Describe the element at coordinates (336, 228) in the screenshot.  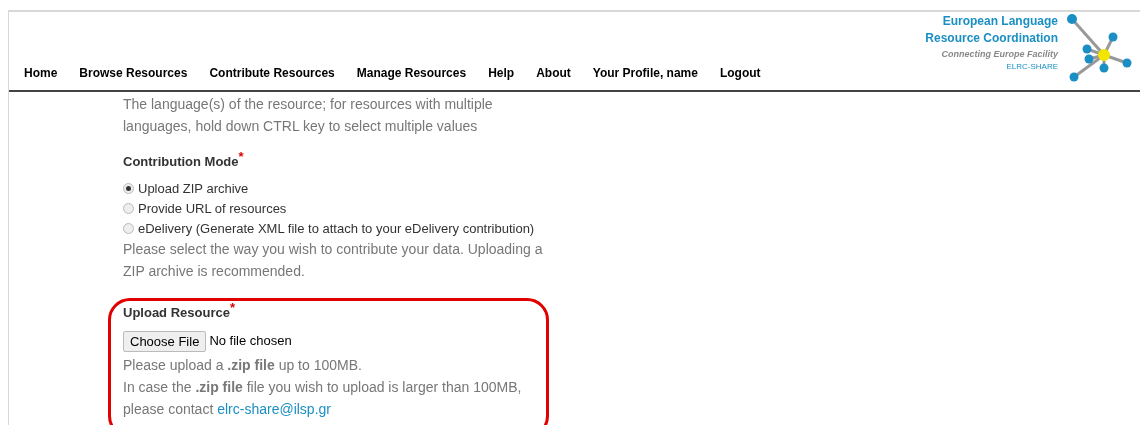
I see `radio-label: eDelivery (Generate XML file to attach to your eDelivery contribution)` at that location.